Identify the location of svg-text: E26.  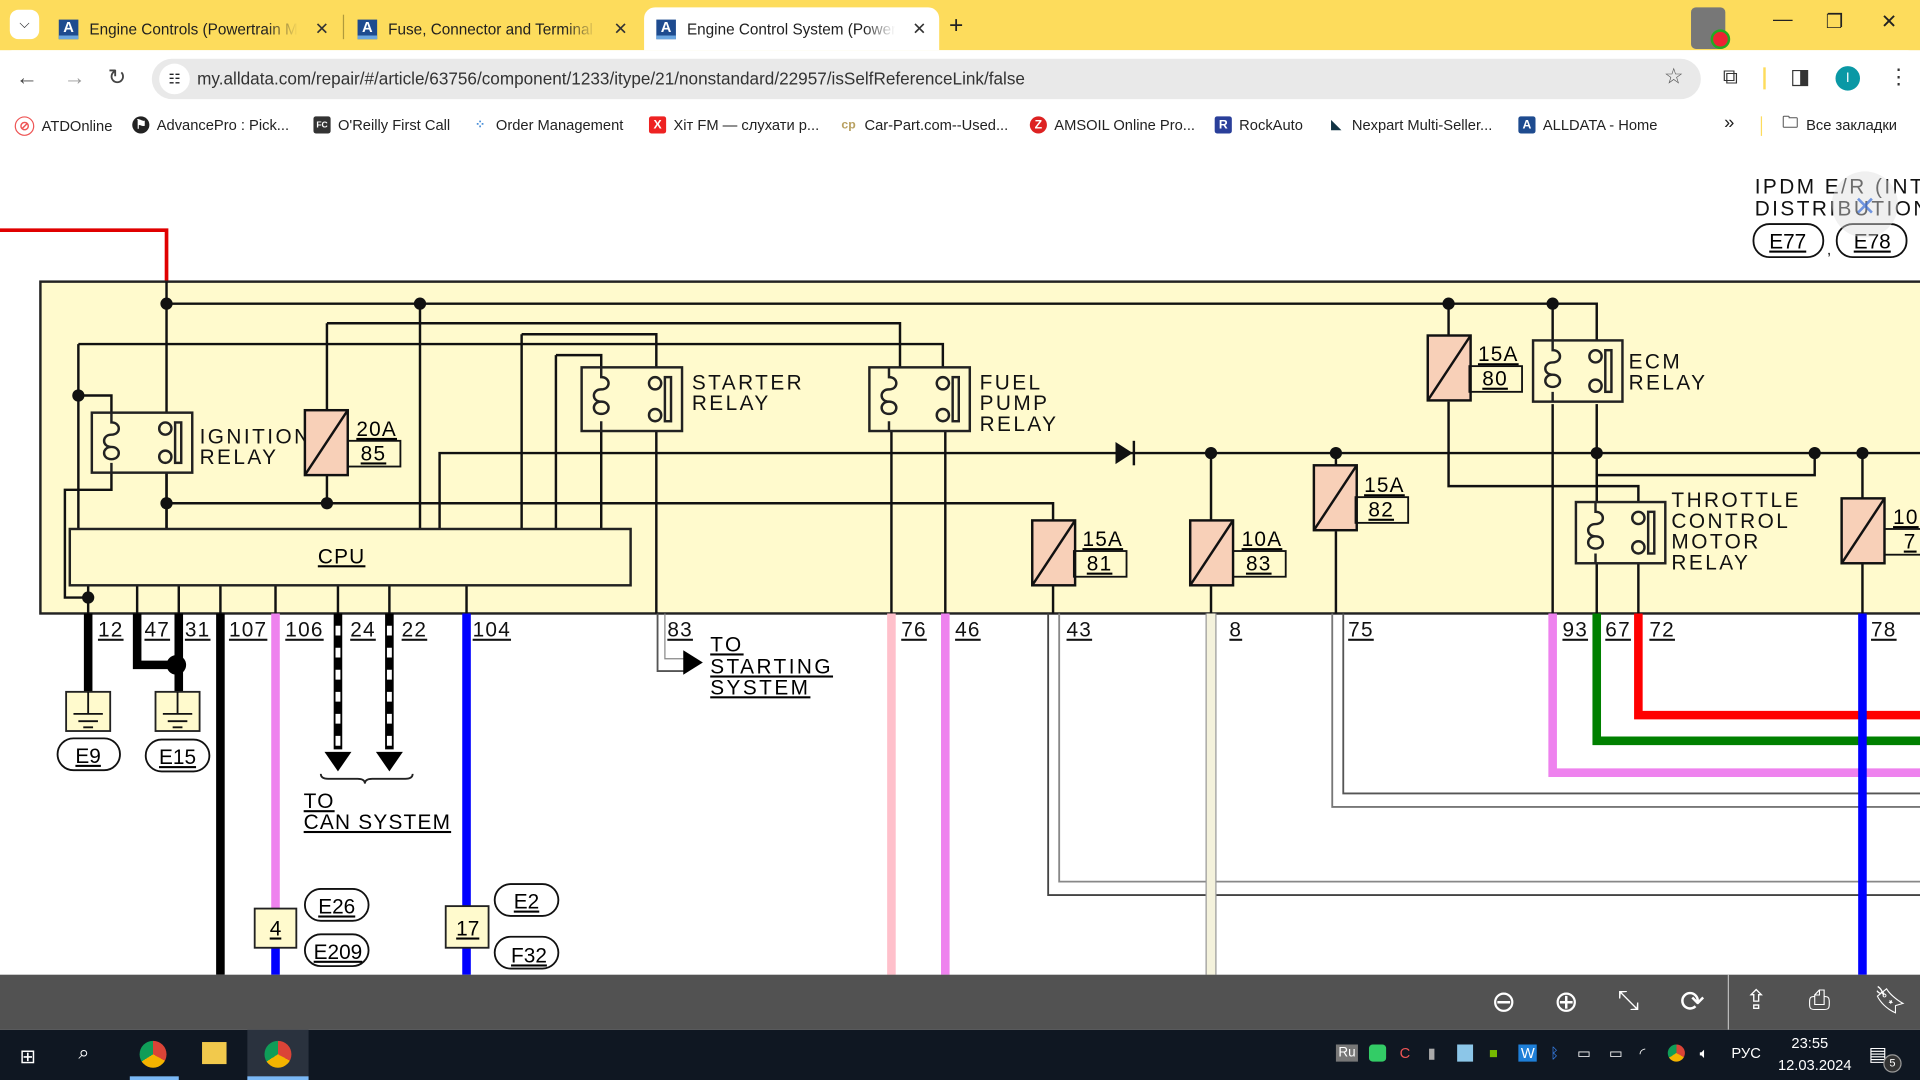
(336, 906).